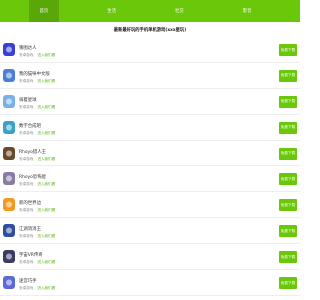 Image resolution: width=320 pixels, height=300 pixels. What do you see at coordinates (150, 50) in the screenshot?
I see `list-item: 猜图达人安卓游戏 进入我们看 免费下载` at bounding box center [150, 50].